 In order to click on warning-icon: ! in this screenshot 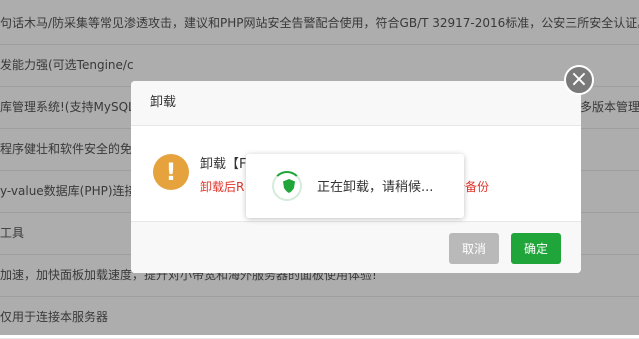, I will do `click(171, 172)`.